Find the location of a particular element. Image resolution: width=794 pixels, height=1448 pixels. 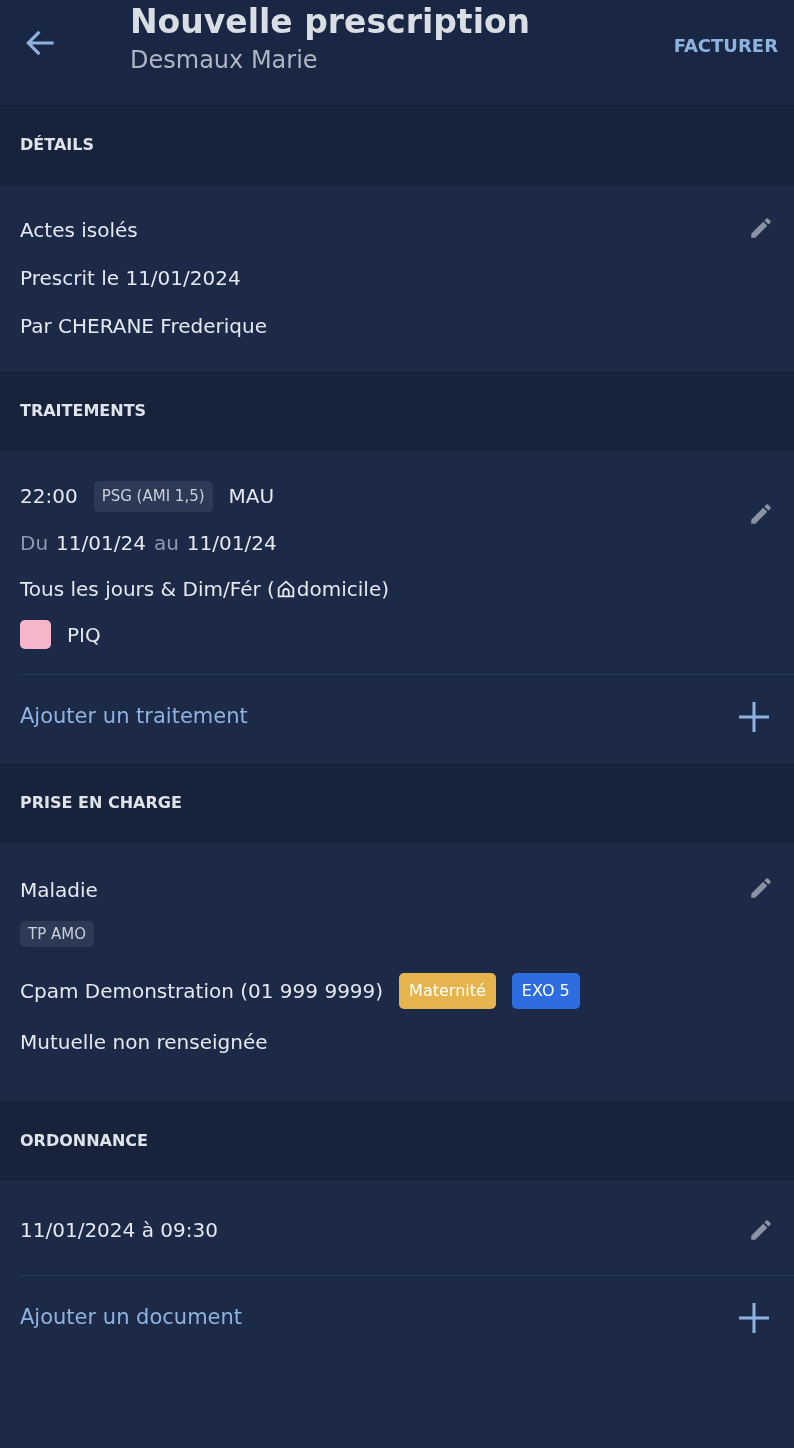

start-date: 11/01/24 is located at coordinates (101, 543).